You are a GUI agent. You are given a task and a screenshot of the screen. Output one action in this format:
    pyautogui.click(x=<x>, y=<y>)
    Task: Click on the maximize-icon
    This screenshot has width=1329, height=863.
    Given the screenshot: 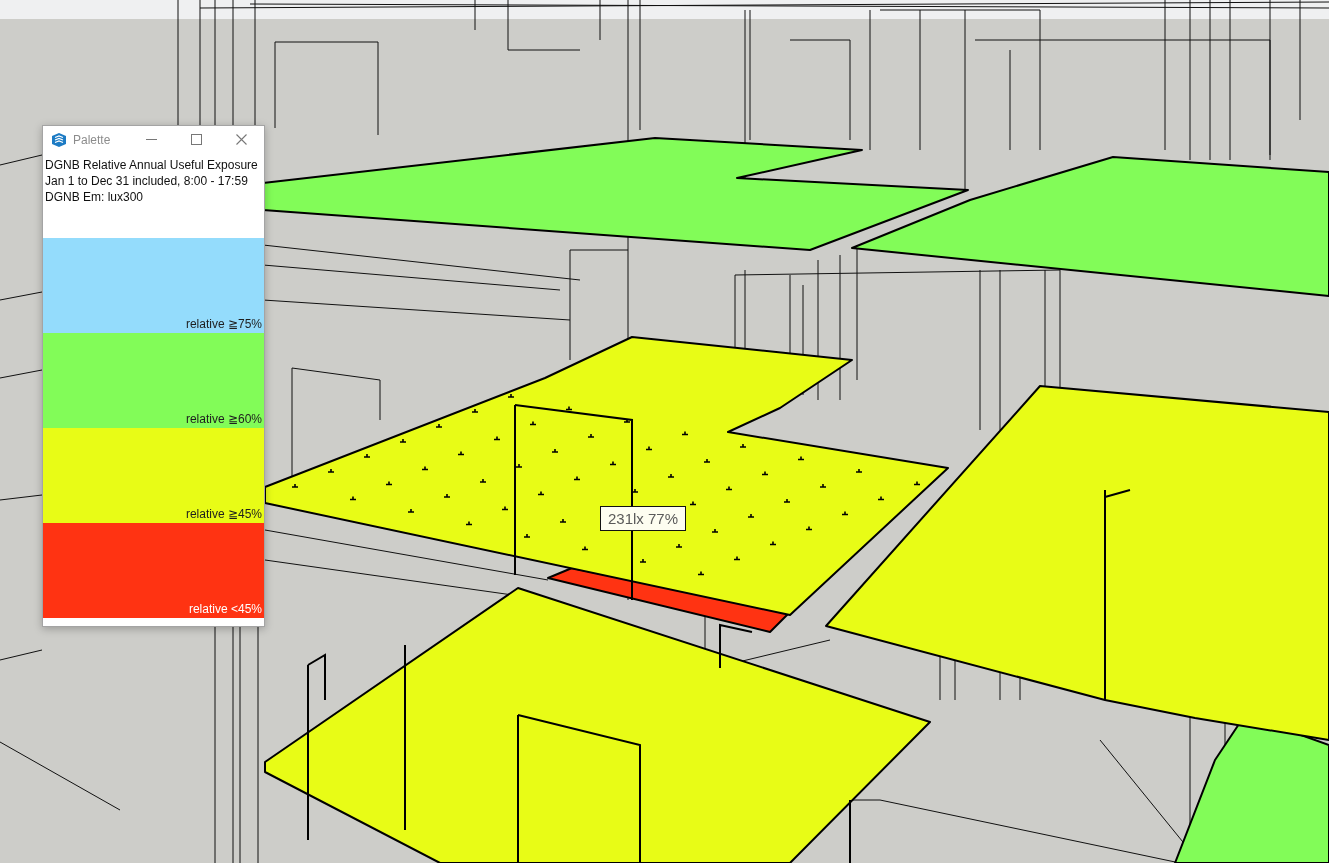 What is the action you would take?
    pyautogui.click(x=196, y=139)
    